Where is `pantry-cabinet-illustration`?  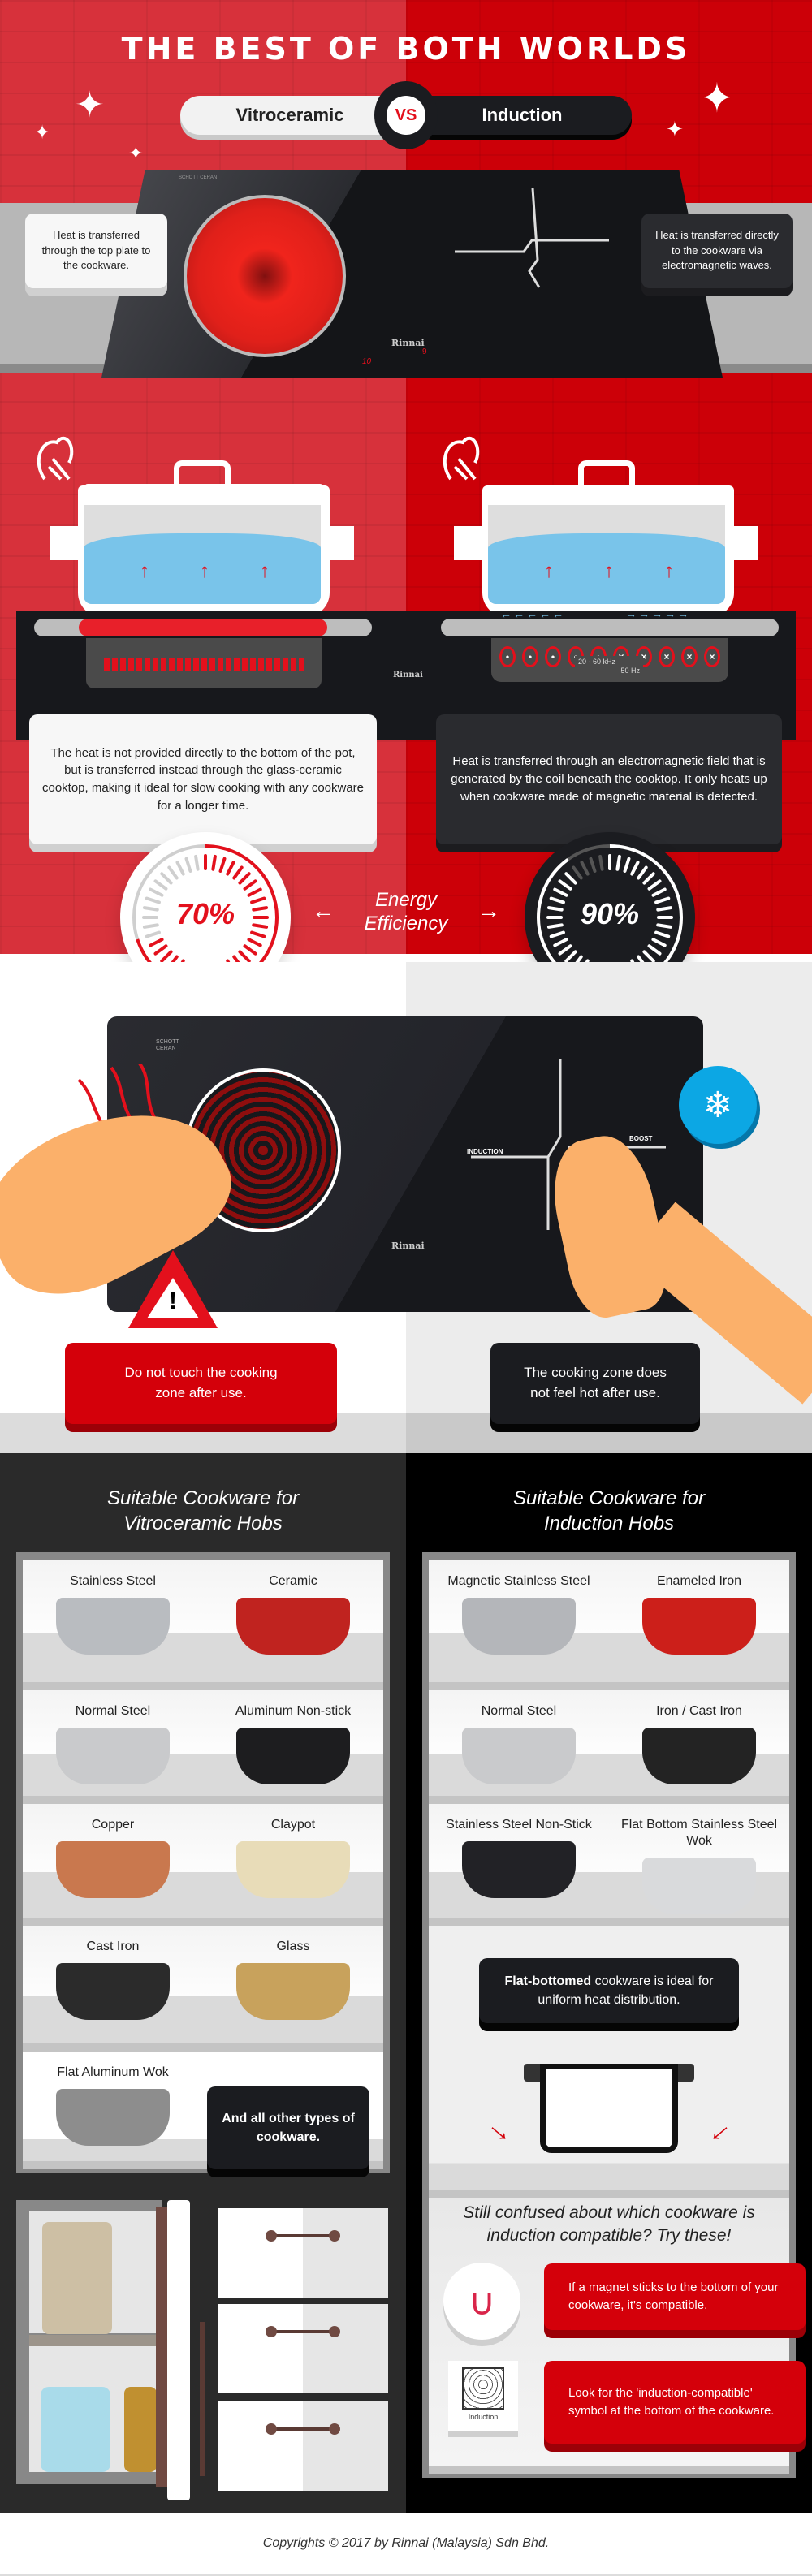 pantry-cabinet-illustration is located at coordinates (203, 2350).